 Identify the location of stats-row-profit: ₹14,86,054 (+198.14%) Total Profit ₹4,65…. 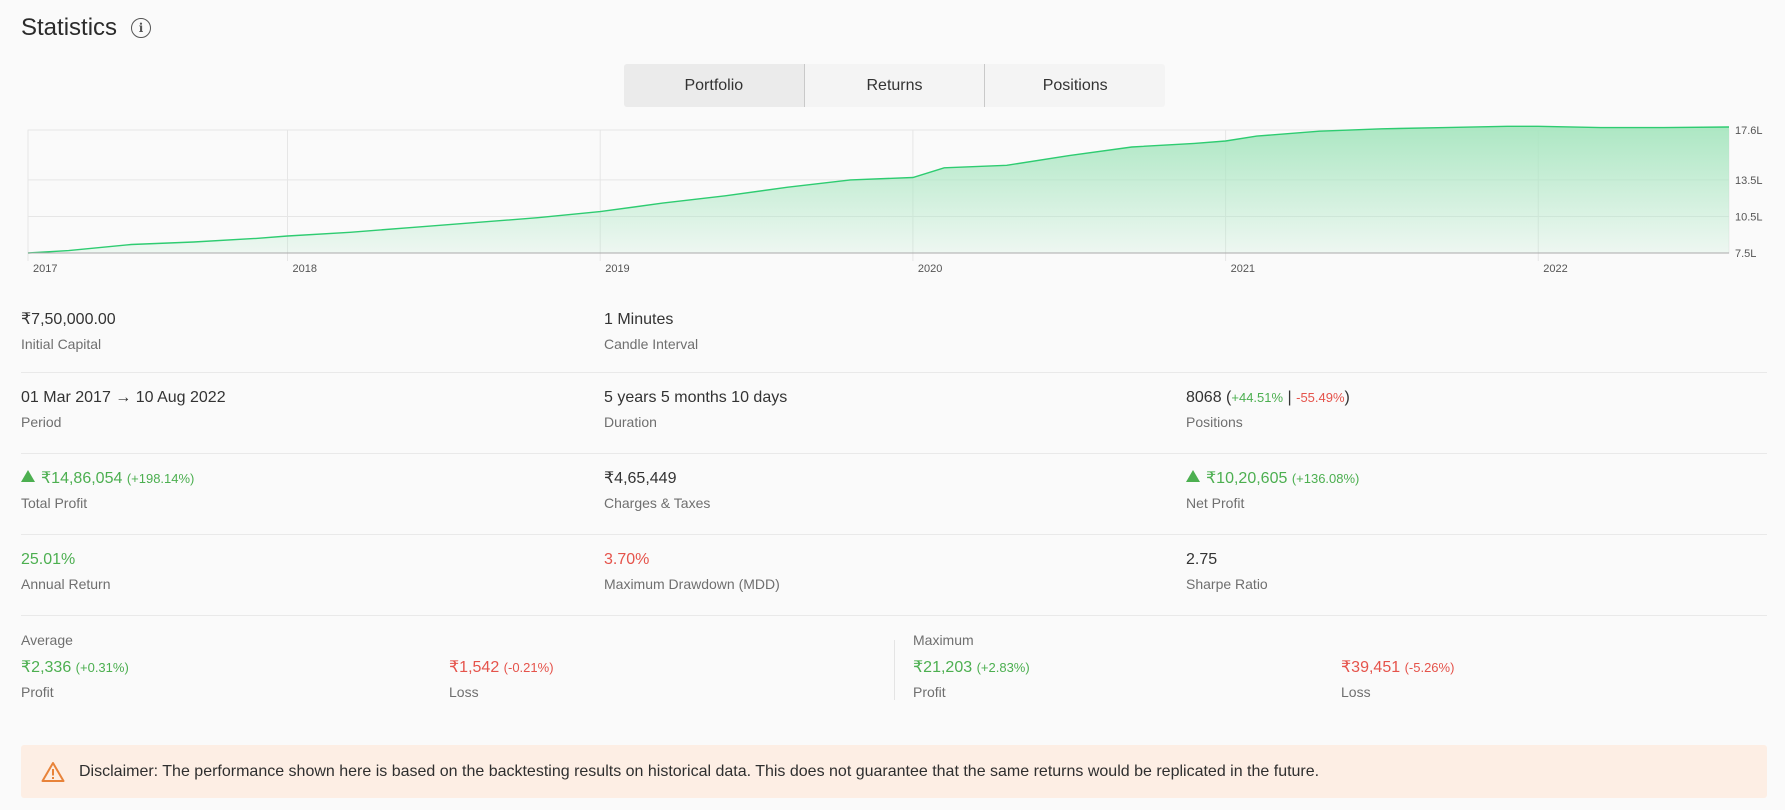
(894, 494).